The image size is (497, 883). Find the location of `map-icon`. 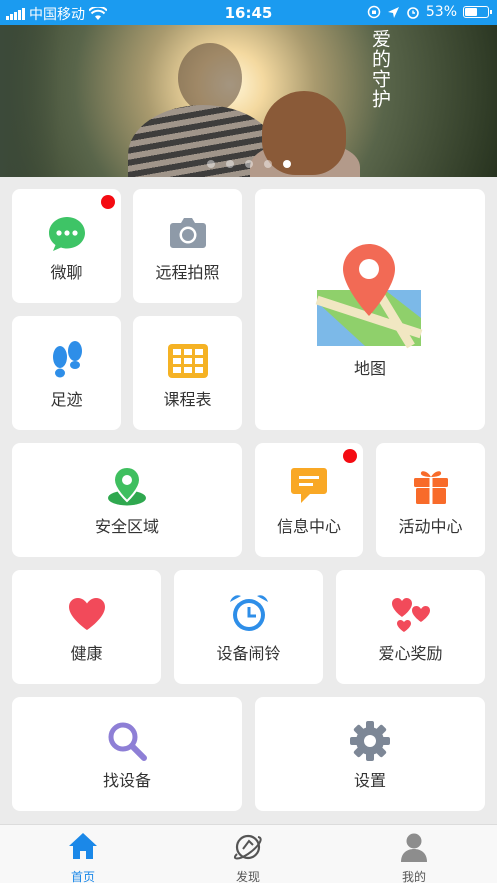

map-icon is located at coordinates (369, 296).